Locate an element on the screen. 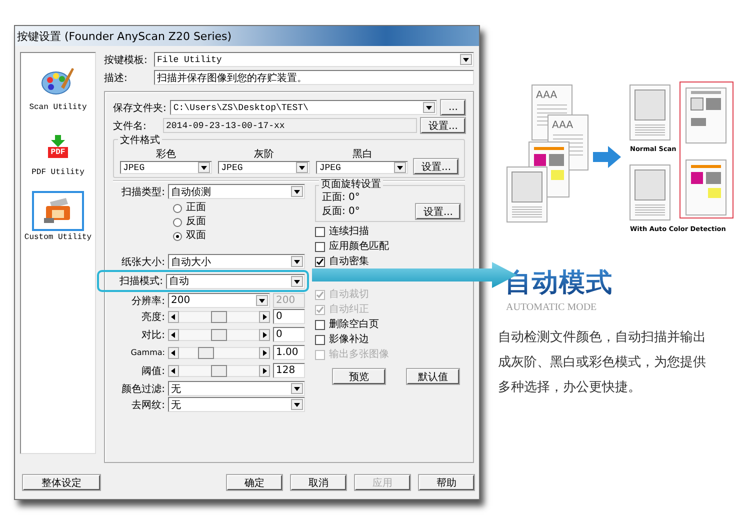 This screenshot has height=524, width=750. field-label: 对比: is located at coordinates (152, 335).